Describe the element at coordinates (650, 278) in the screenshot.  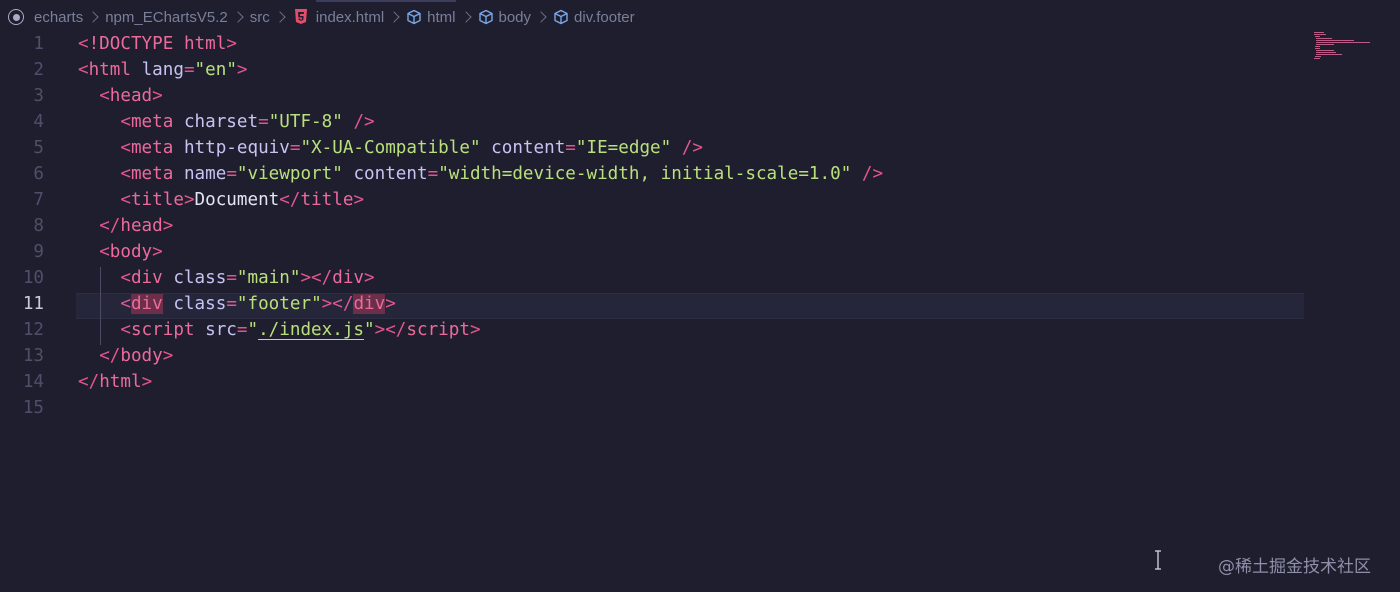
I see `code-line: 10 <div class="main"></div>` at that location.